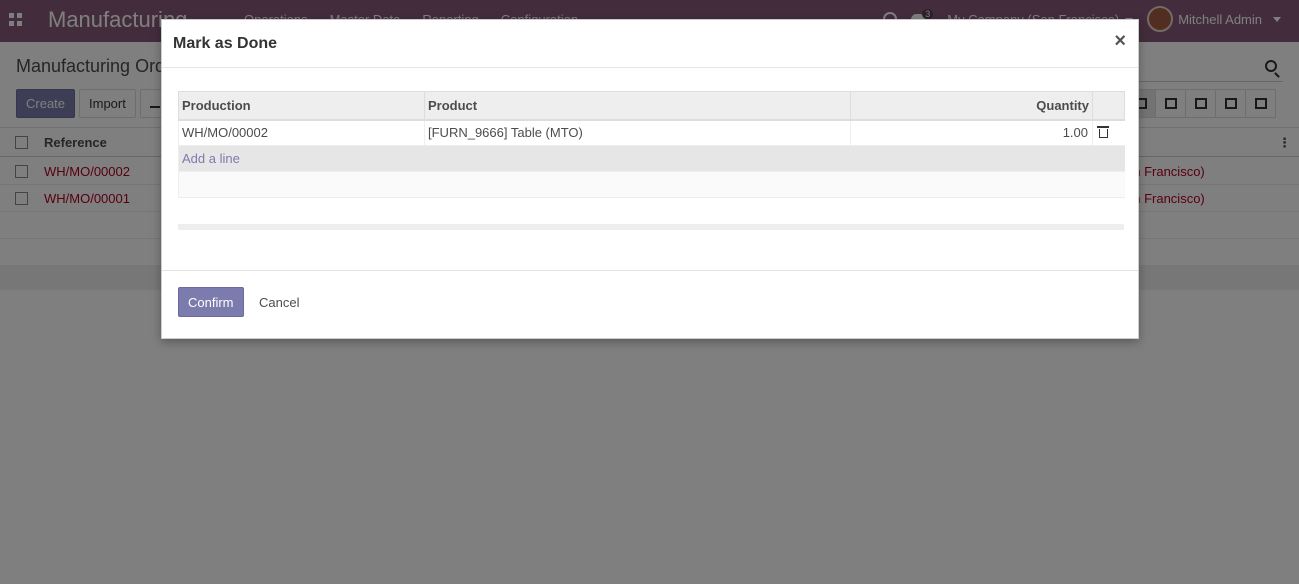  What do you see at coordinates (971, 132) in the screenshot?
I see `cell-quantity: 1.00` at bounding box center [971, 132].